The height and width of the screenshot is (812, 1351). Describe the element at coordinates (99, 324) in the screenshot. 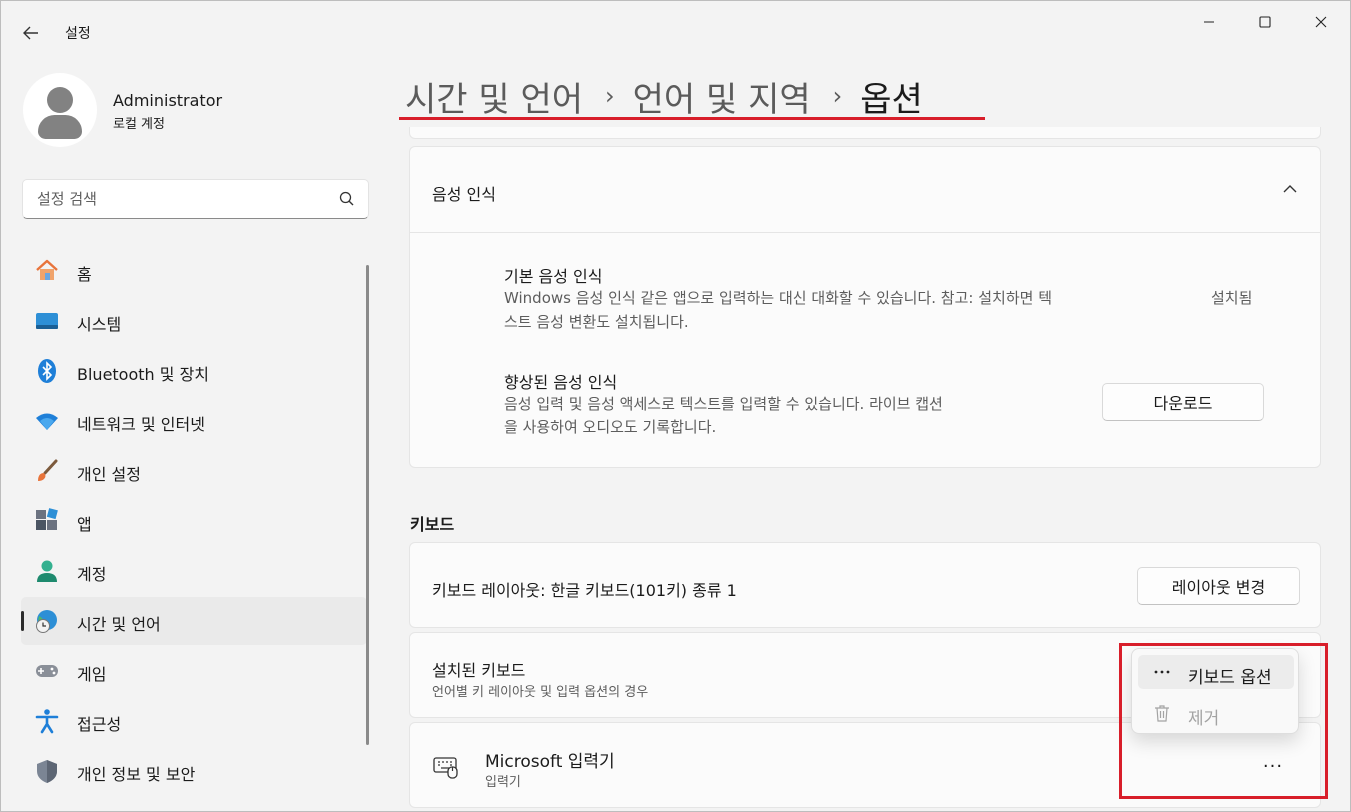

I see `sidebar-item-label: 시스템` at that location.